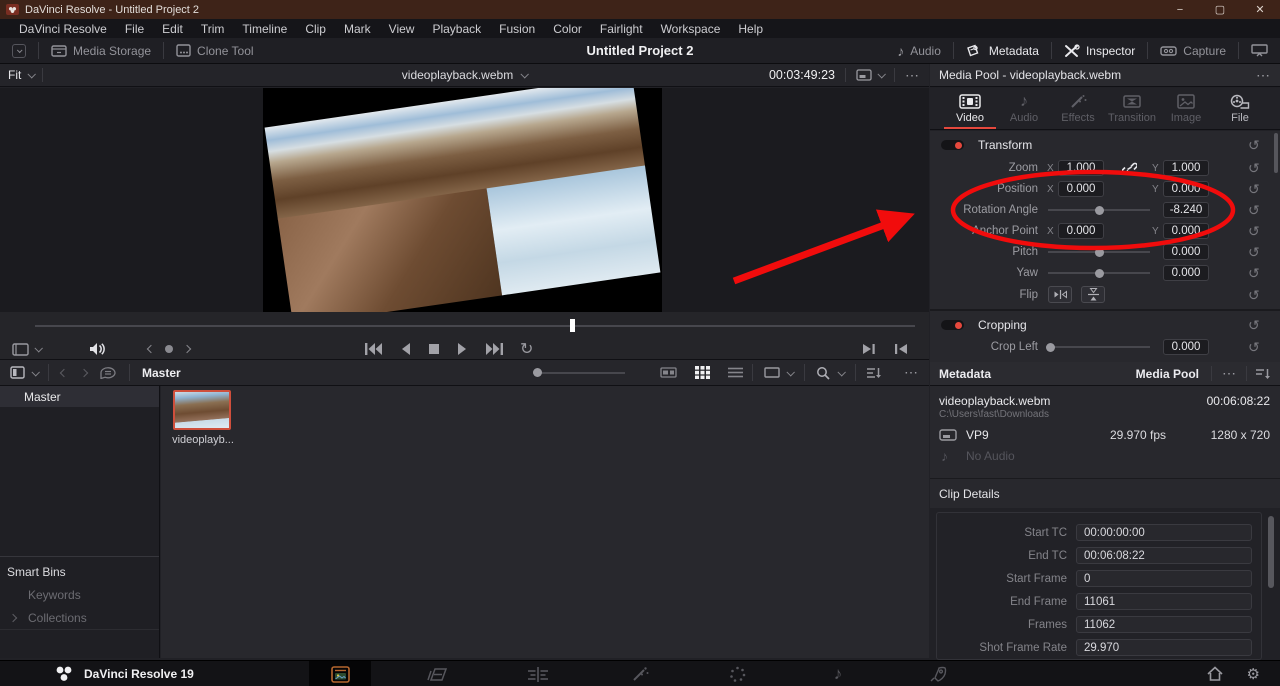  What do you see at coordinates (938, 673) in the screenshot?
I see `page-deliver` at bounding box center [938, 673].